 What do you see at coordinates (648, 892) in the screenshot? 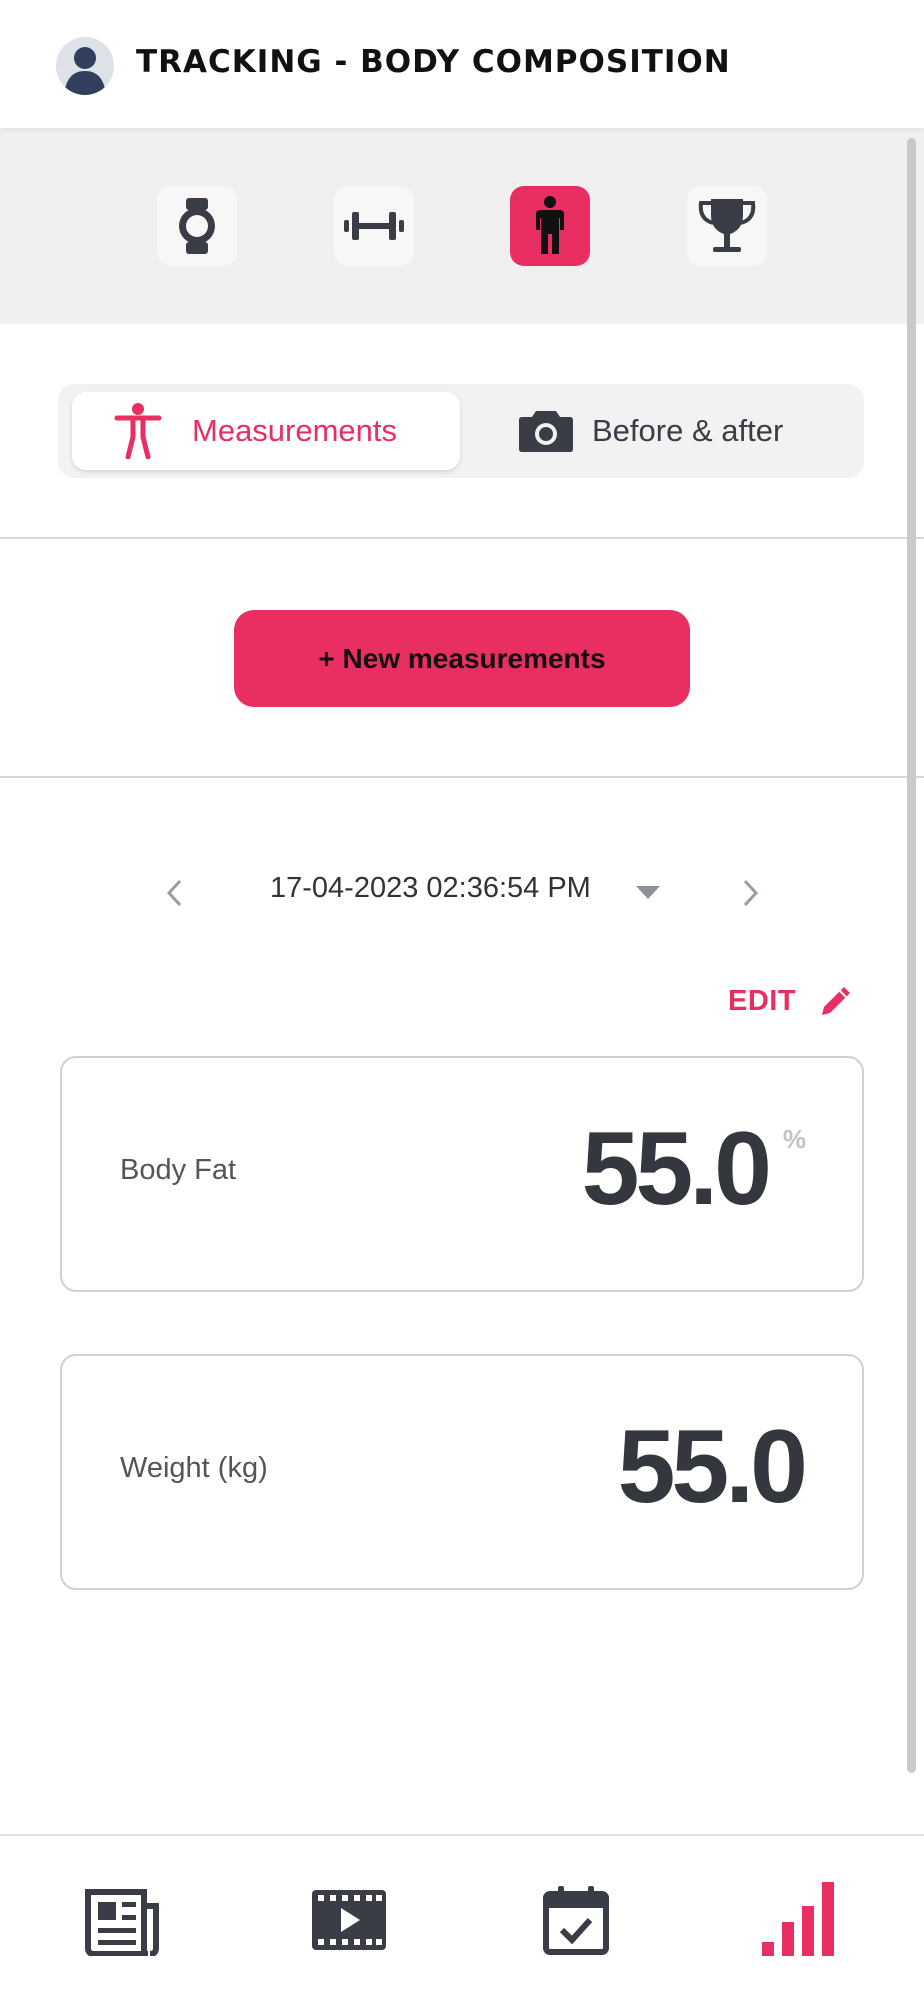
I see `caret-down-icon` at bounding box center [648, 892].